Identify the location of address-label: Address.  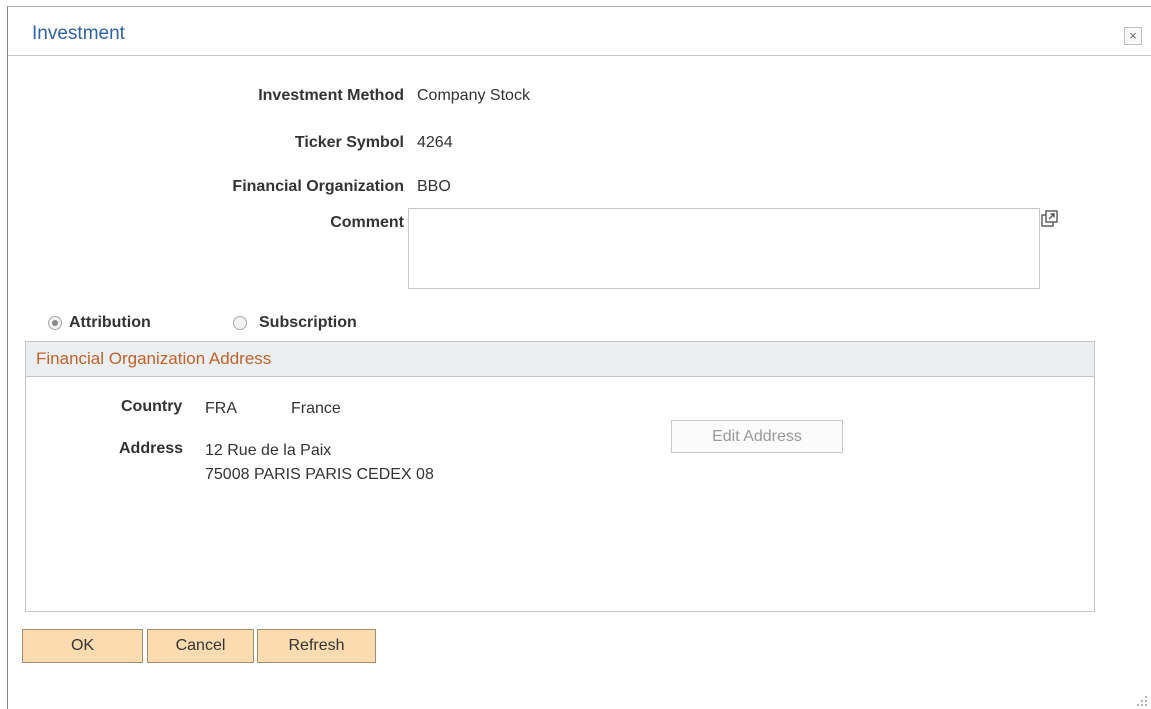
(151, 448).